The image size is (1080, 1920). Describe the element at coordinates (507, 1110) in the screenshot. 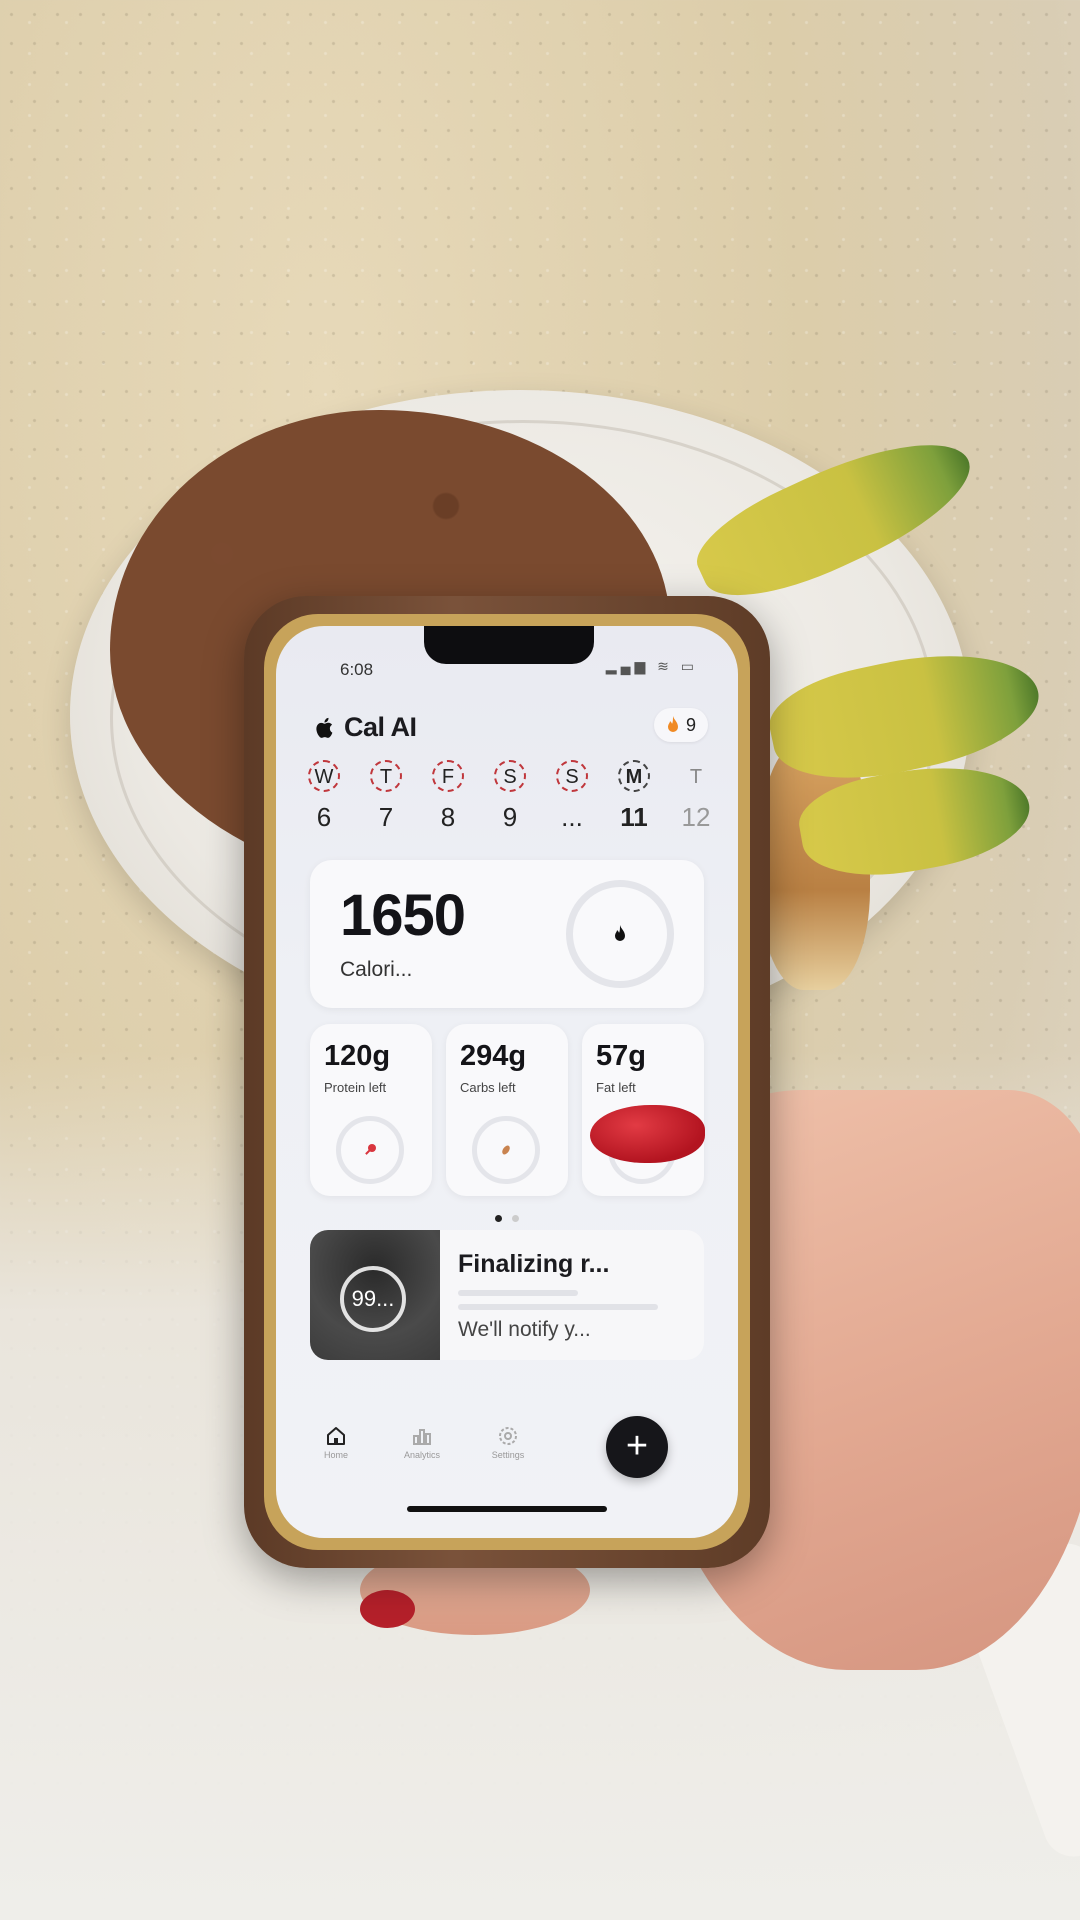

I see `carbs-card: 294g Carbs left` at that location.